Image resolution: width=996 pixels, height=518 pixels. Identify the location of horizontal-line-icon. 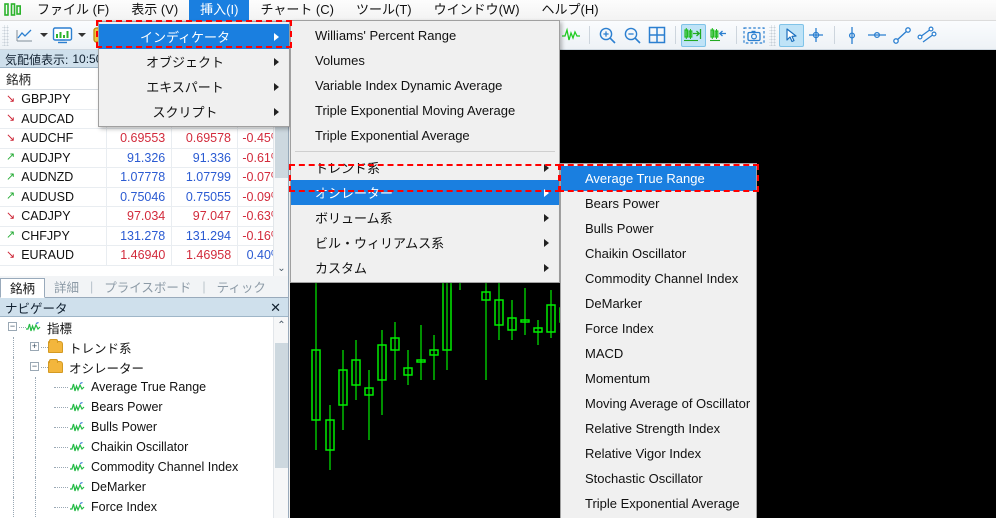
(877, 35).